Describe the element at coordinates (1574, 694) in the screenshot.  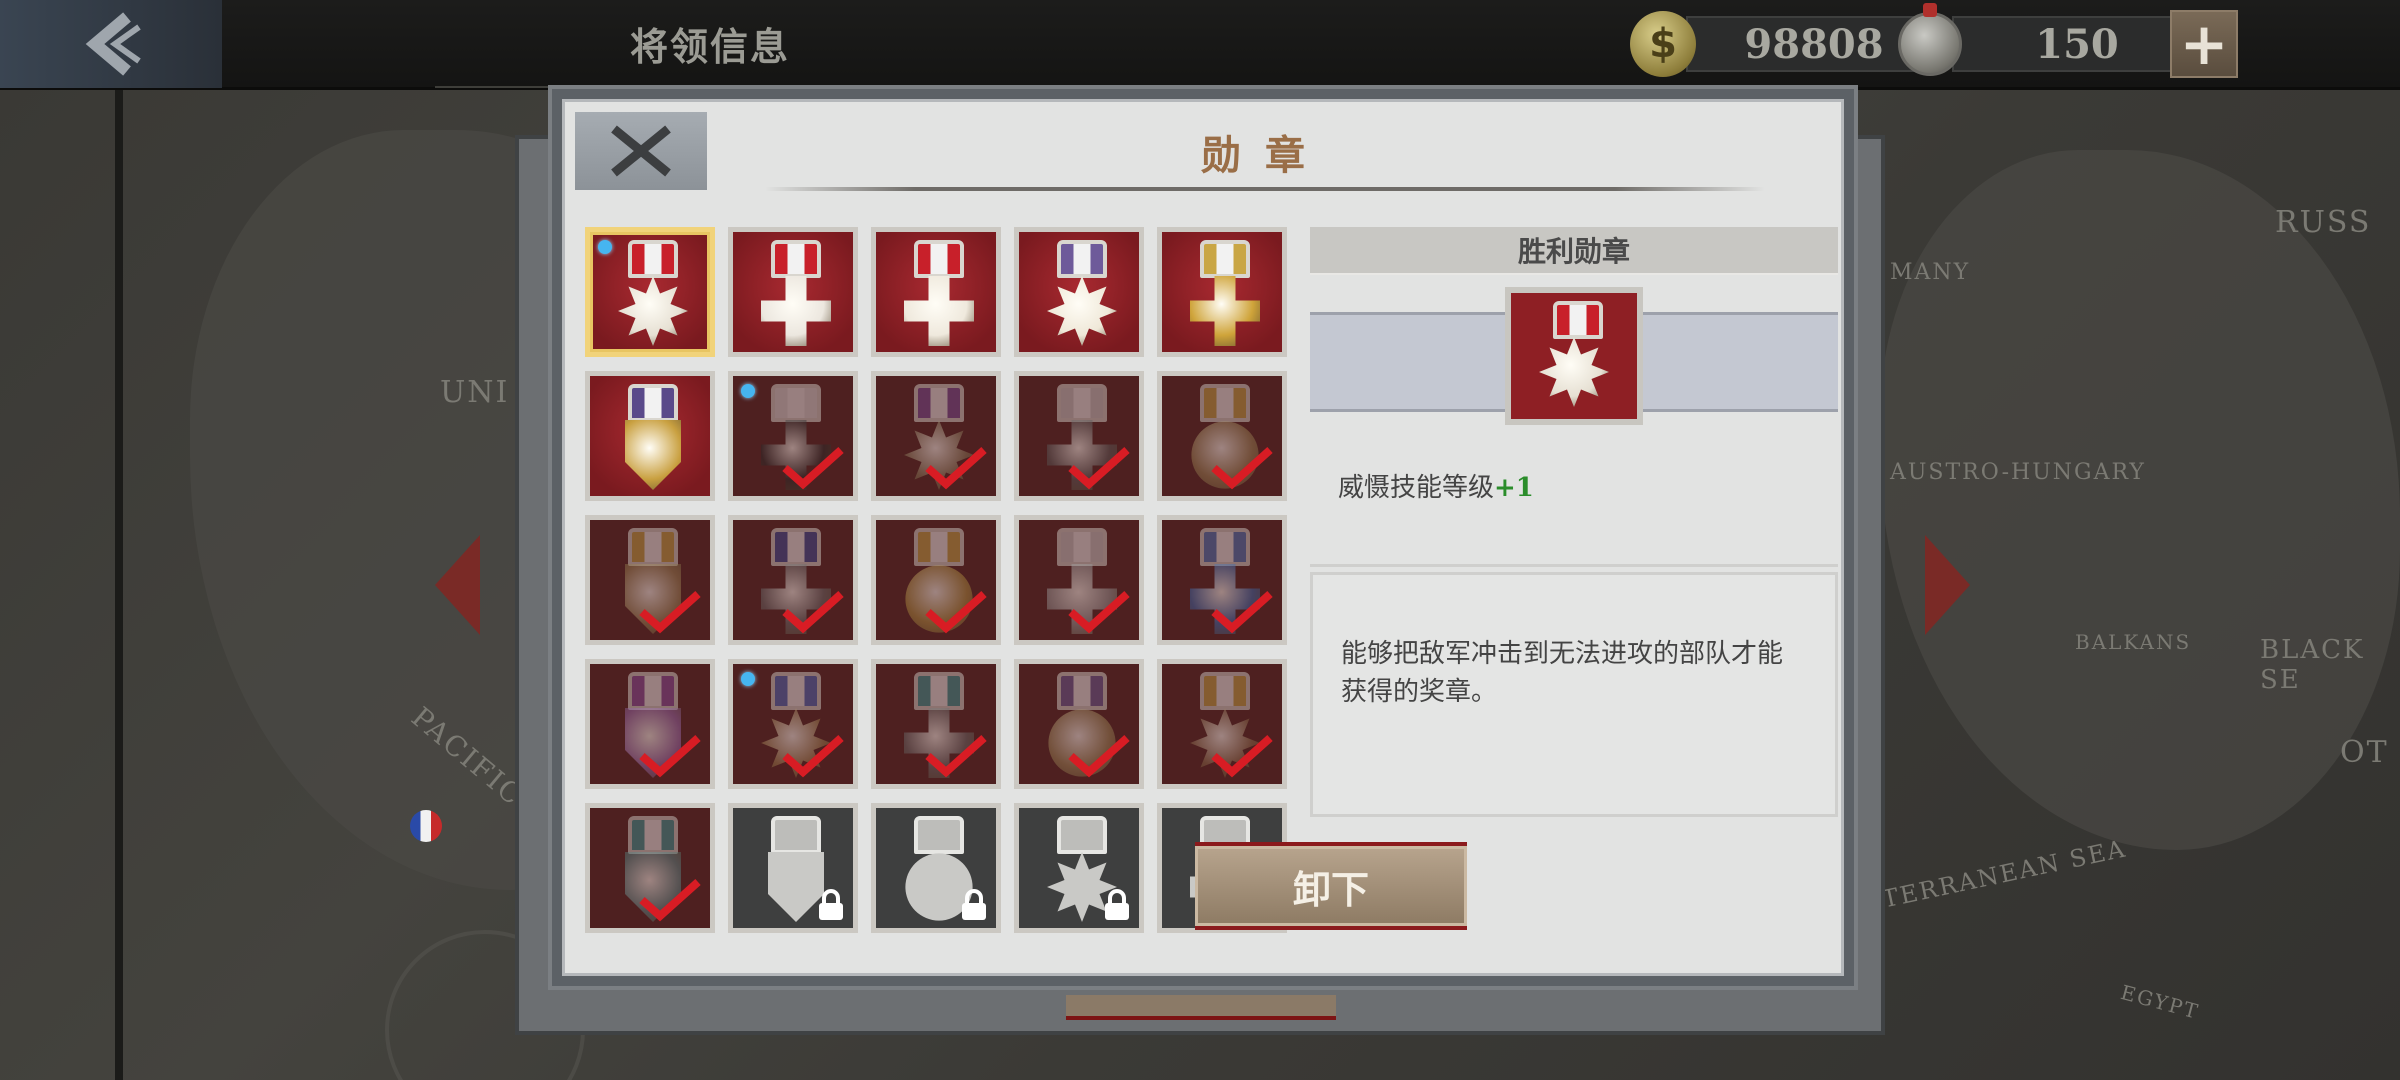
I see `medal-description: 能够把敌军冲击到无法进攻的部队才能获得的奖章。` at that location.